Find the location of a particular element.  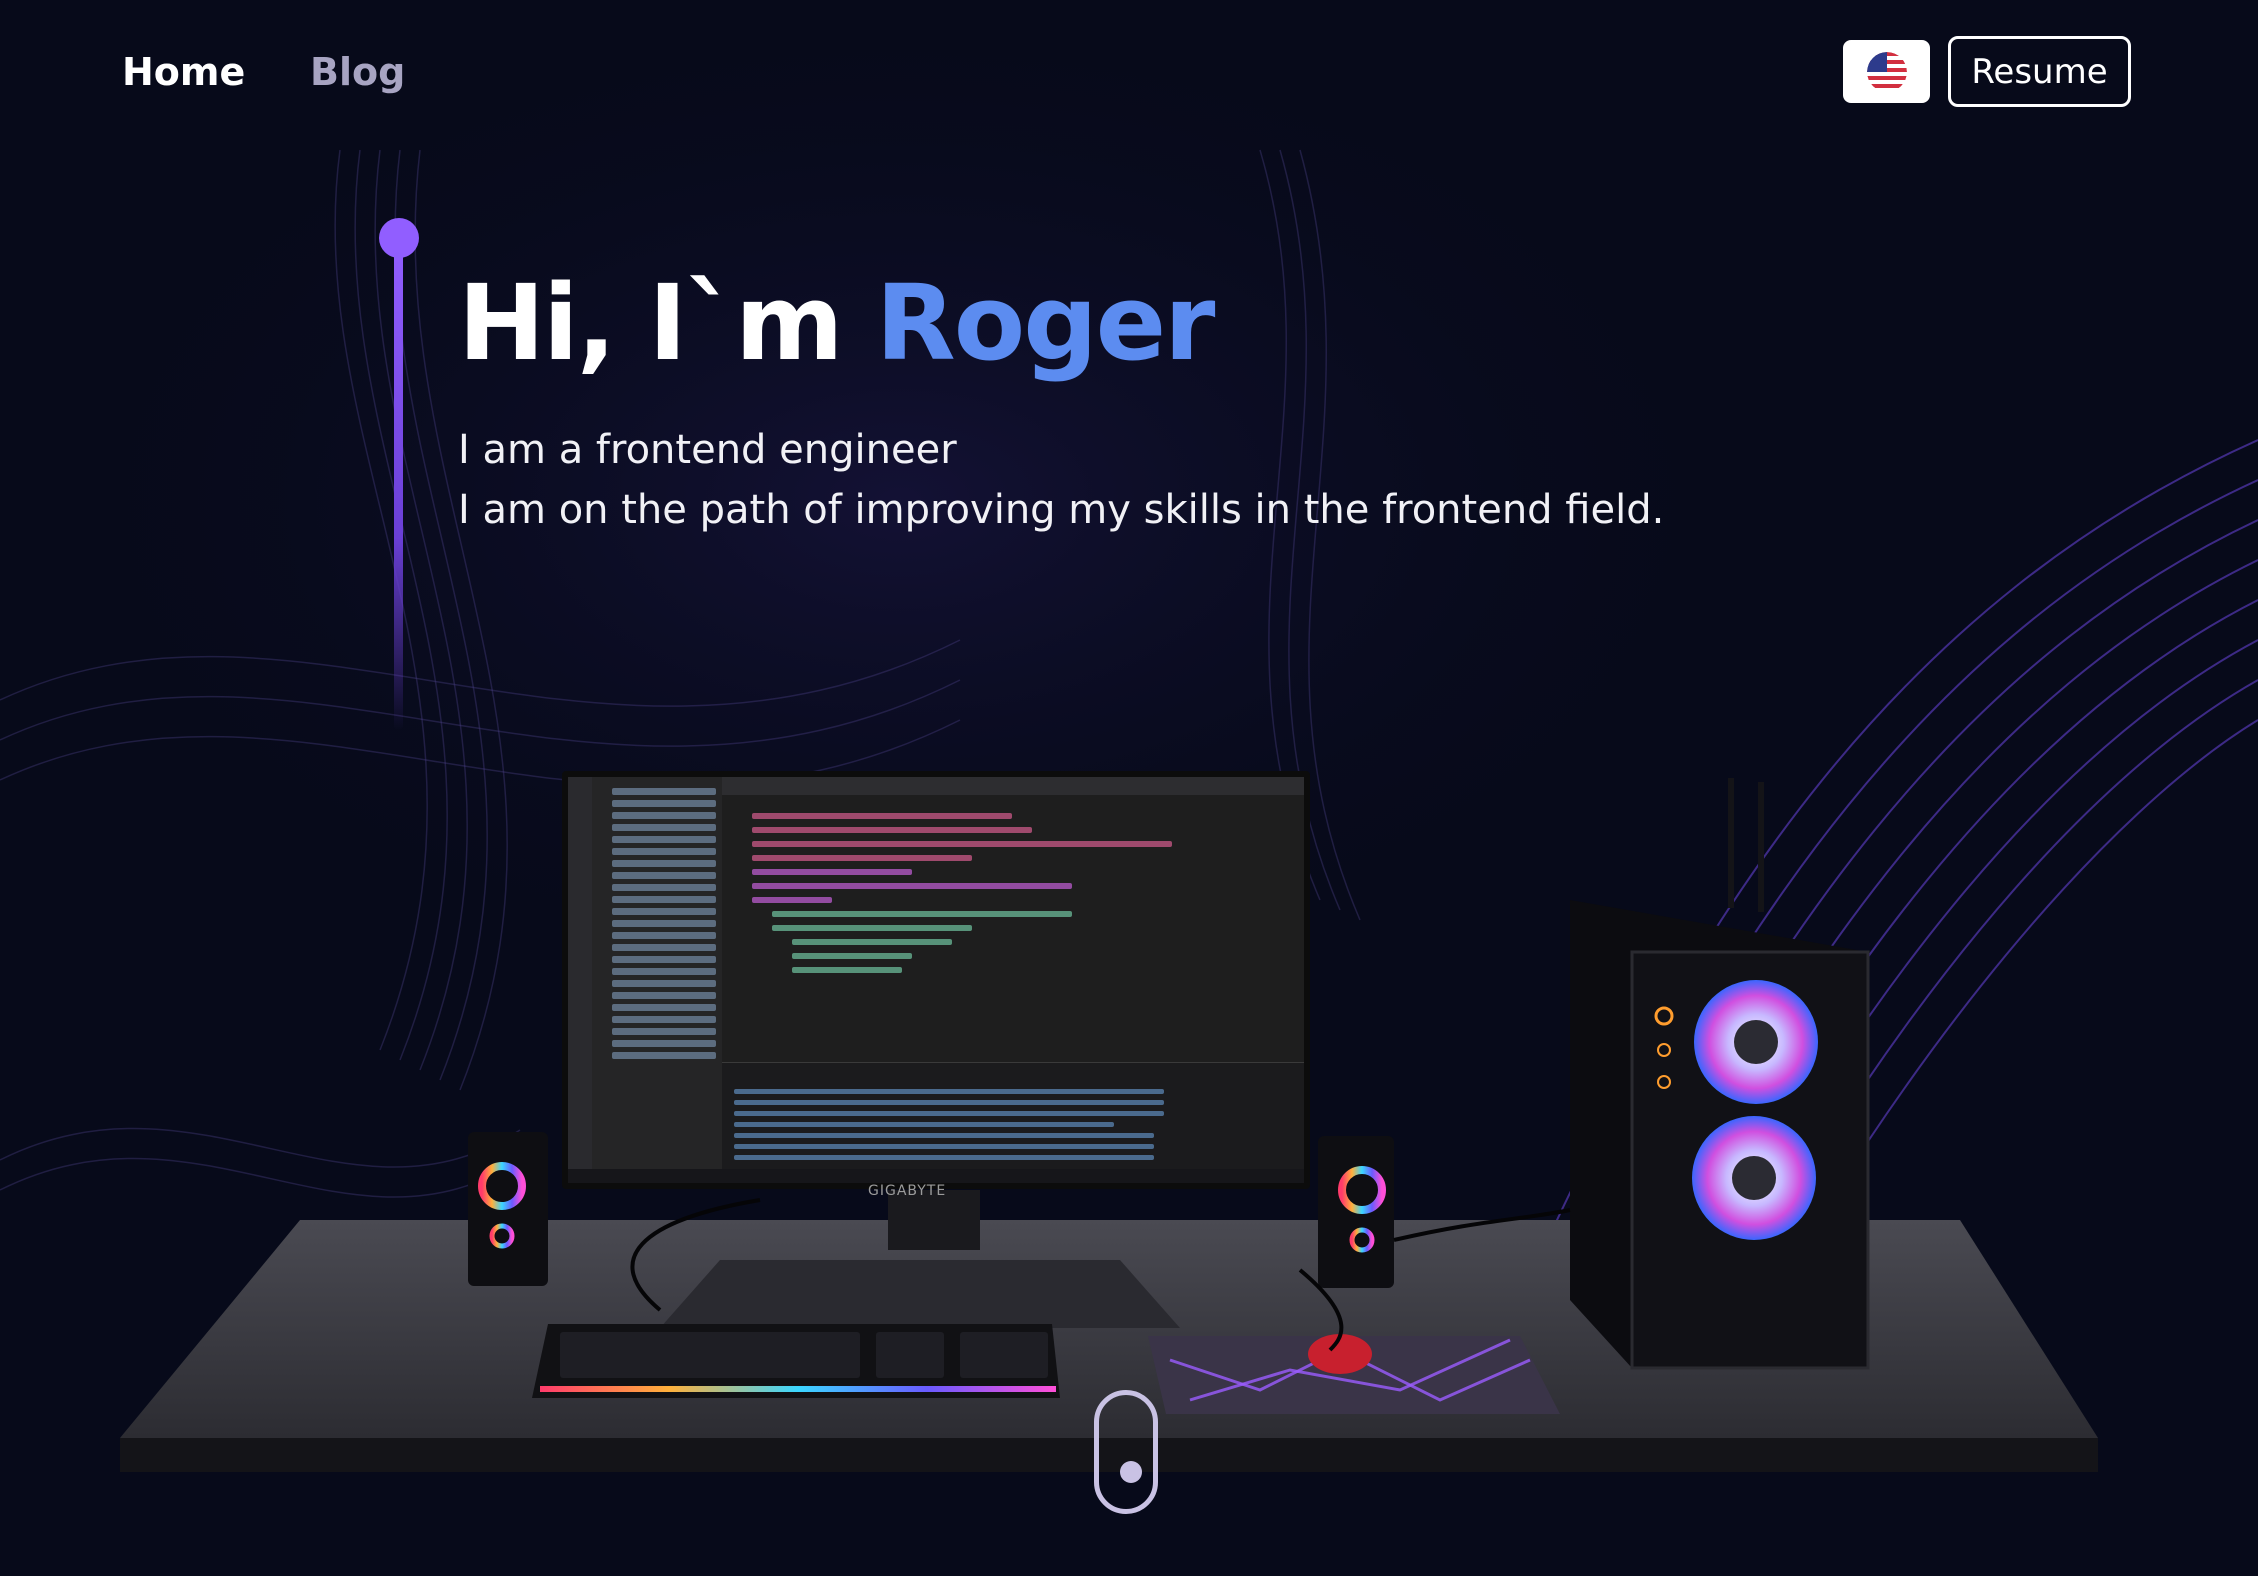

us-flag-icon is located at coordinates (1886, 71).